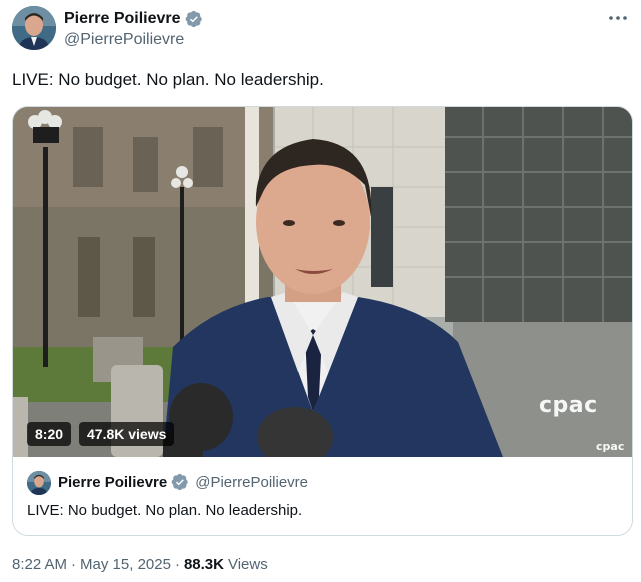  What do you see at coordinates (568, 405) in the screenshot?
I see `cpac-watermark: cpac` at bounding box center [568, 405].